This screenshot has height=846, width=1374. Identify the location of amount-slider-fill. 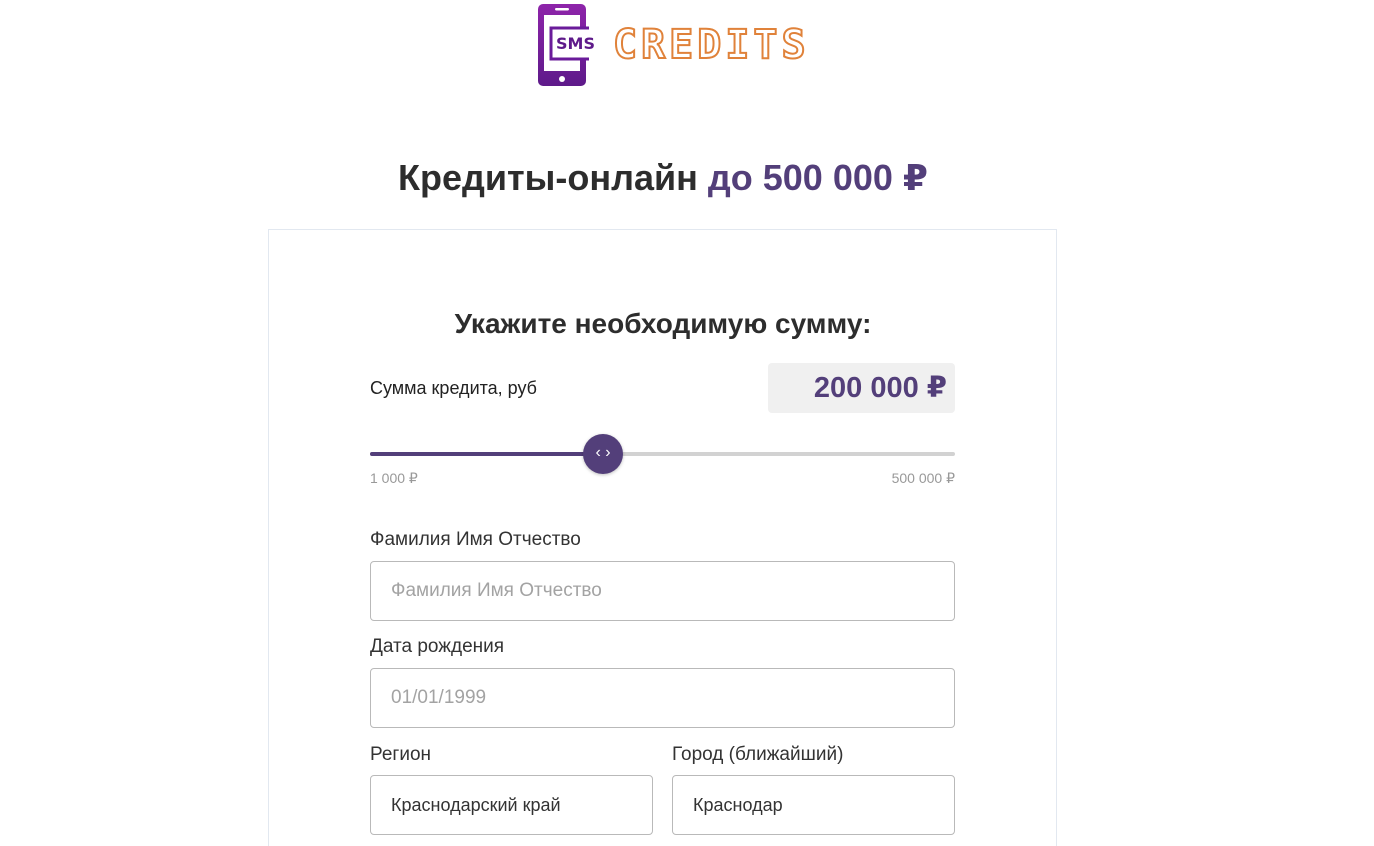
(486, 454).